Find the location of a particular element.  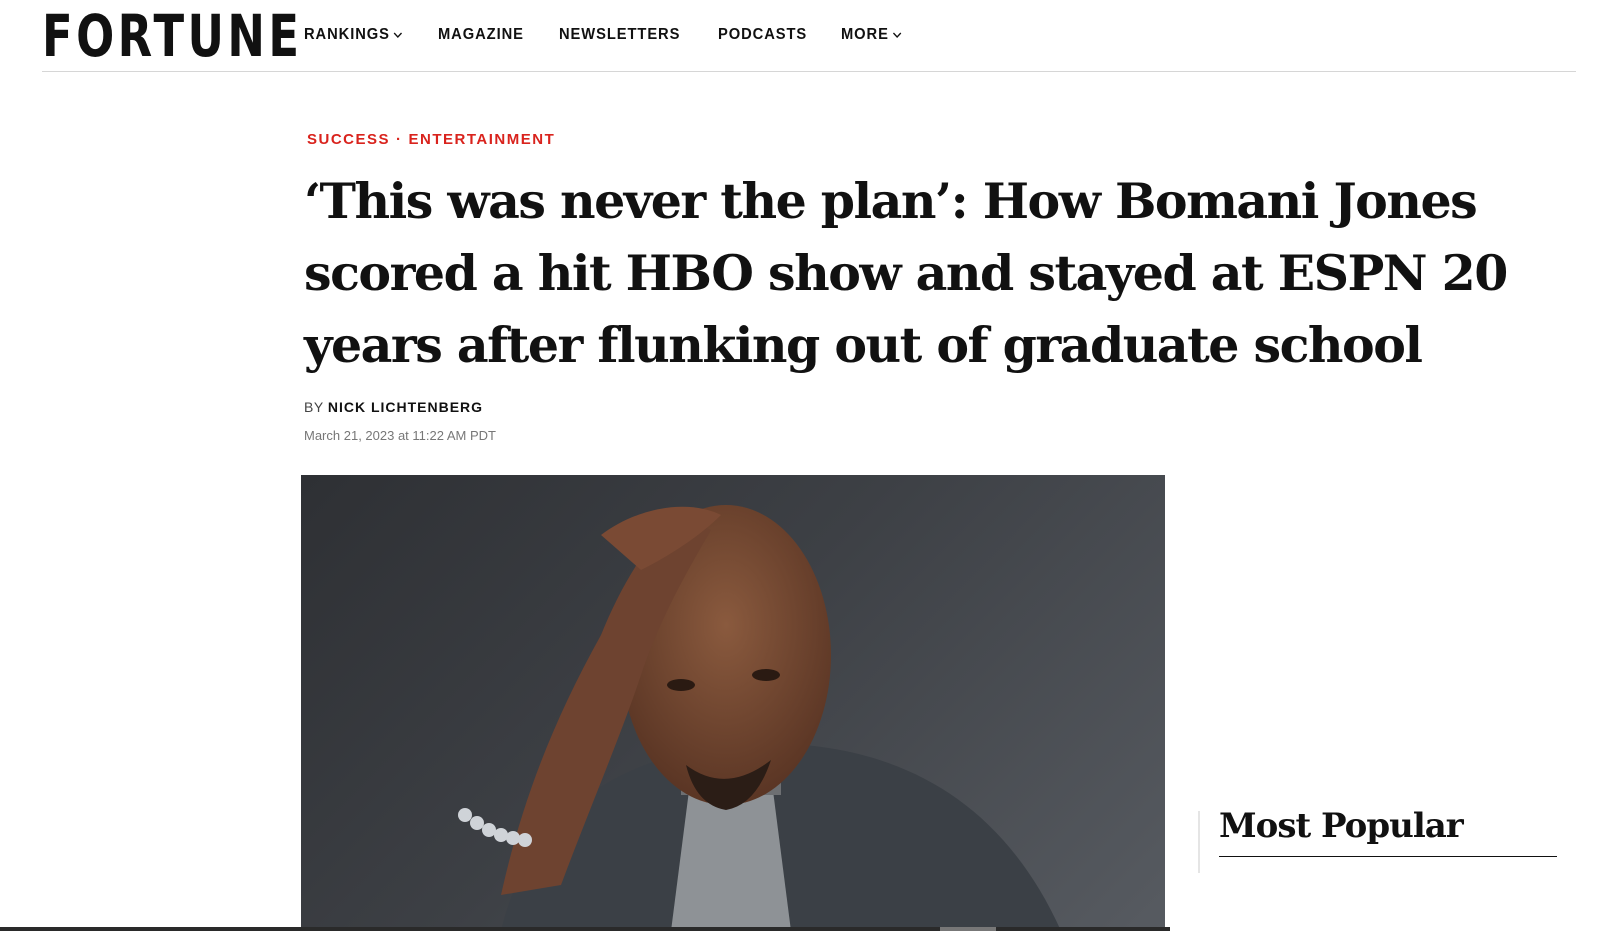

nav-podcasts-label: PODCASTS is located at coordinates (762, 34).